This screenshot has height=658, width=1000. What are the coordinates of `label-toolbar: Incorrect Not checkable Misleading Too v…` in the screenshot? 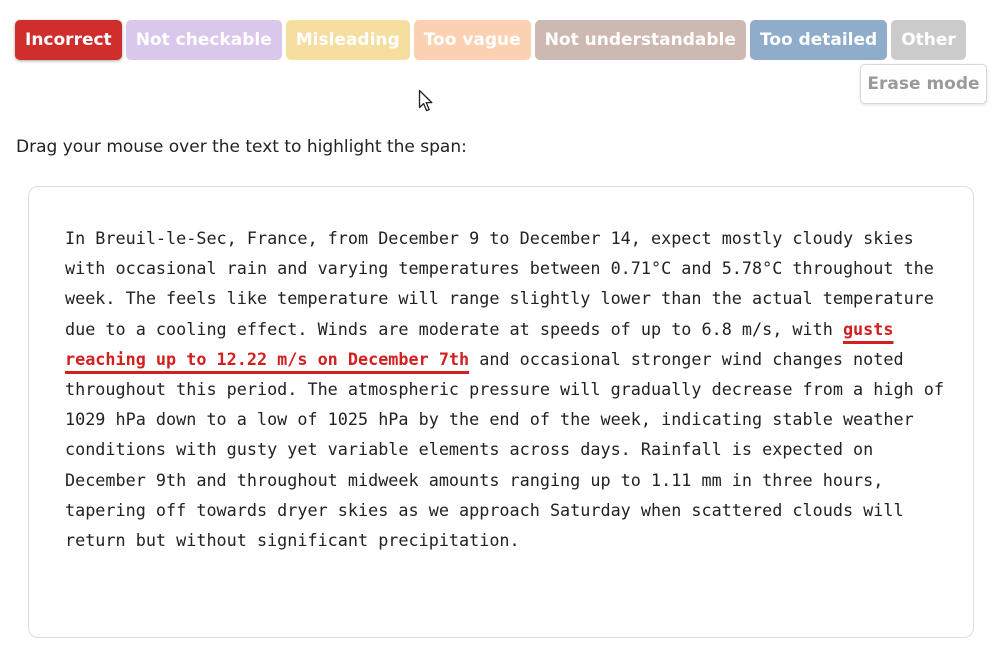 It's located at (490, 40).